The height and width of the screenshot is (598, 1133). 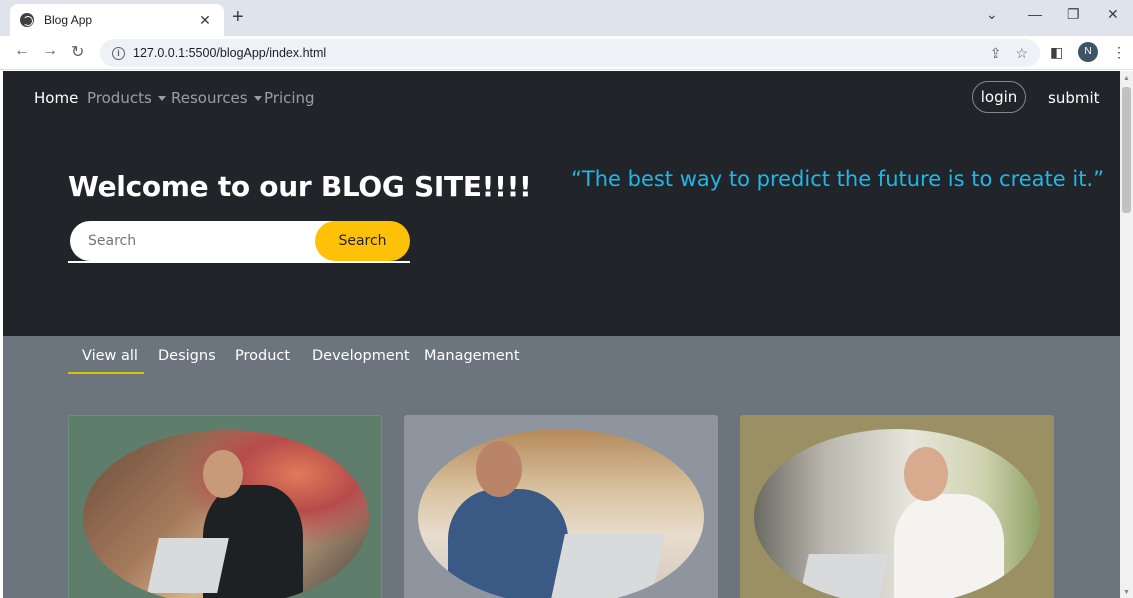 What do you see at coordinates (362, 241) in the screenshot?
I see `search-button: Search` at bounding box center [362, 241].